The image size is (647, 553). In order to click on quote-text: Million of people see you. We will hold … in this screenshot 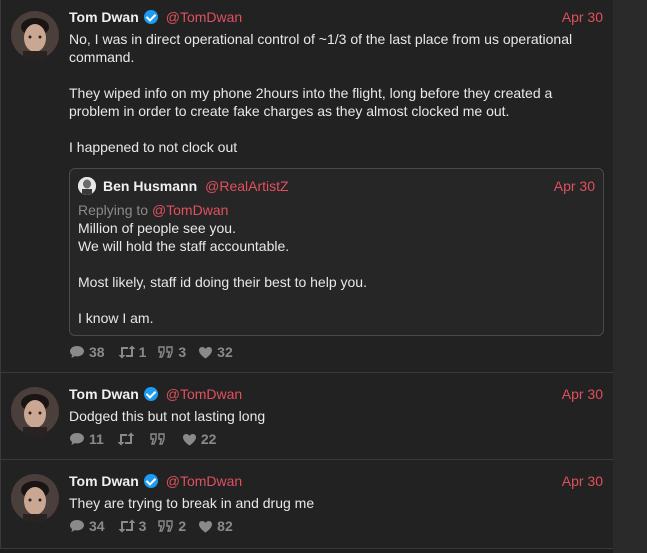, I will do `click(222, 273)`.